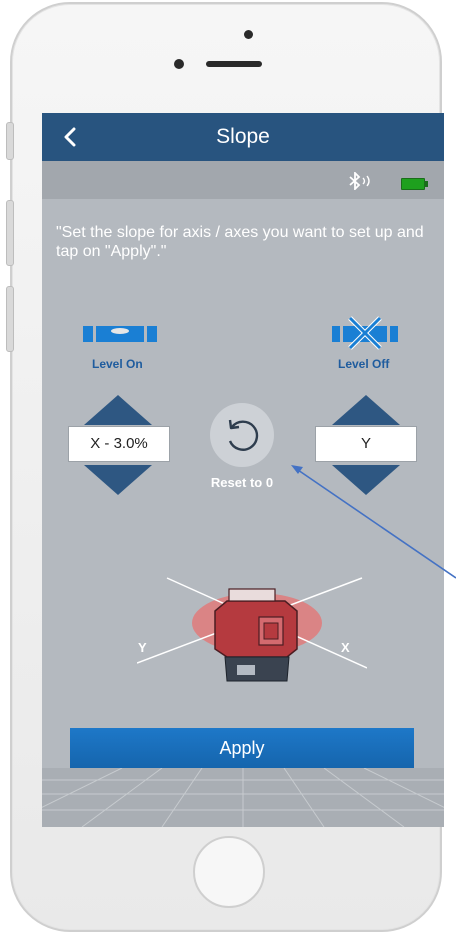  Describe the element at coordinates (248, 34) in the screenshot. I see `camera-dot` at that location.